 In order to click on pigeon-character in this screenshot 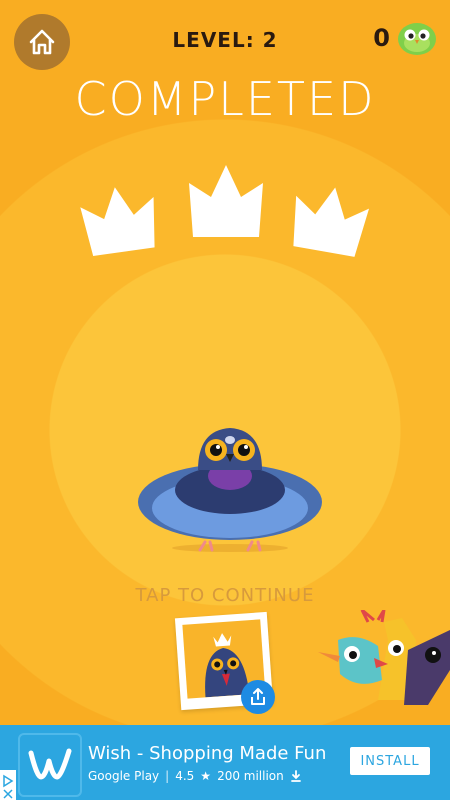, I will do `click(230, 490)`.